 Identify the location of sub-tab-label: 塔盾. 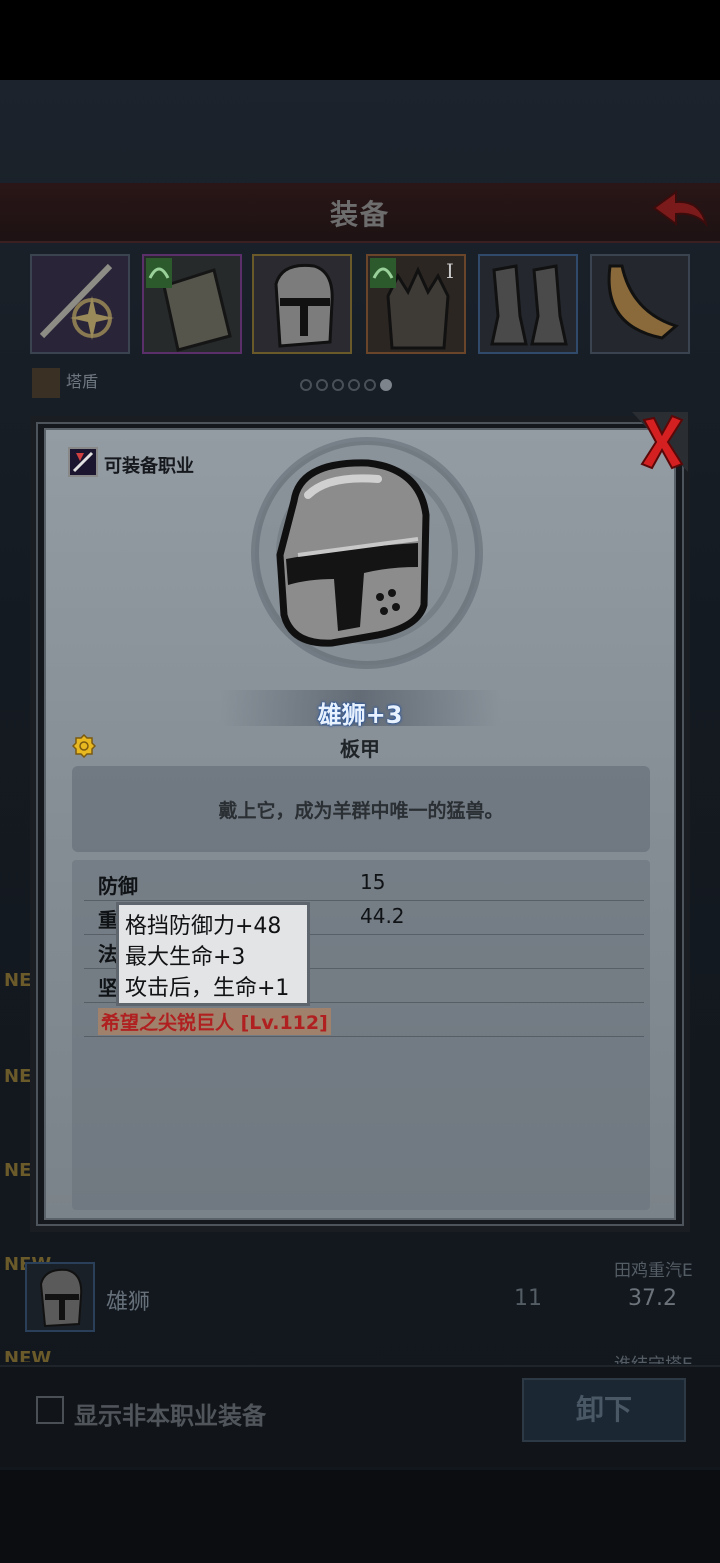
(82, 380).